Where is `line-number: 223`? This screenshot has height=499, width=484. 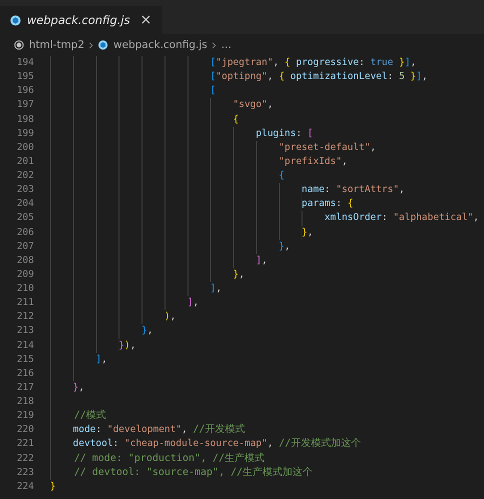 line-number: 223 is located at coordinates (25, 473).